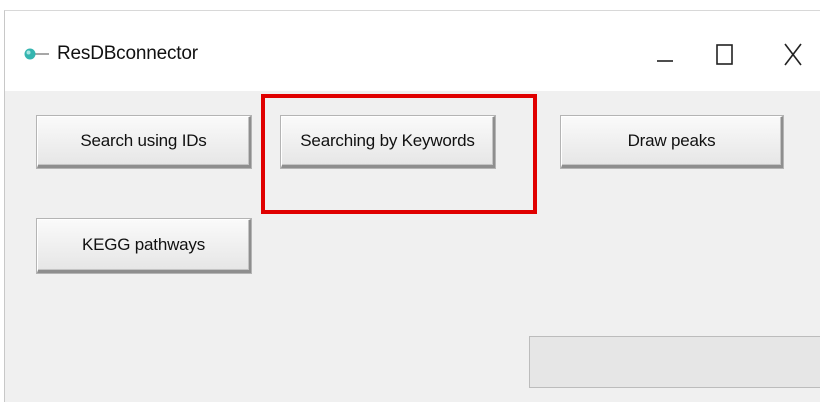 The image size is (820, 402). I want to click on window-title: ResDBconnector, so click(127, 53).